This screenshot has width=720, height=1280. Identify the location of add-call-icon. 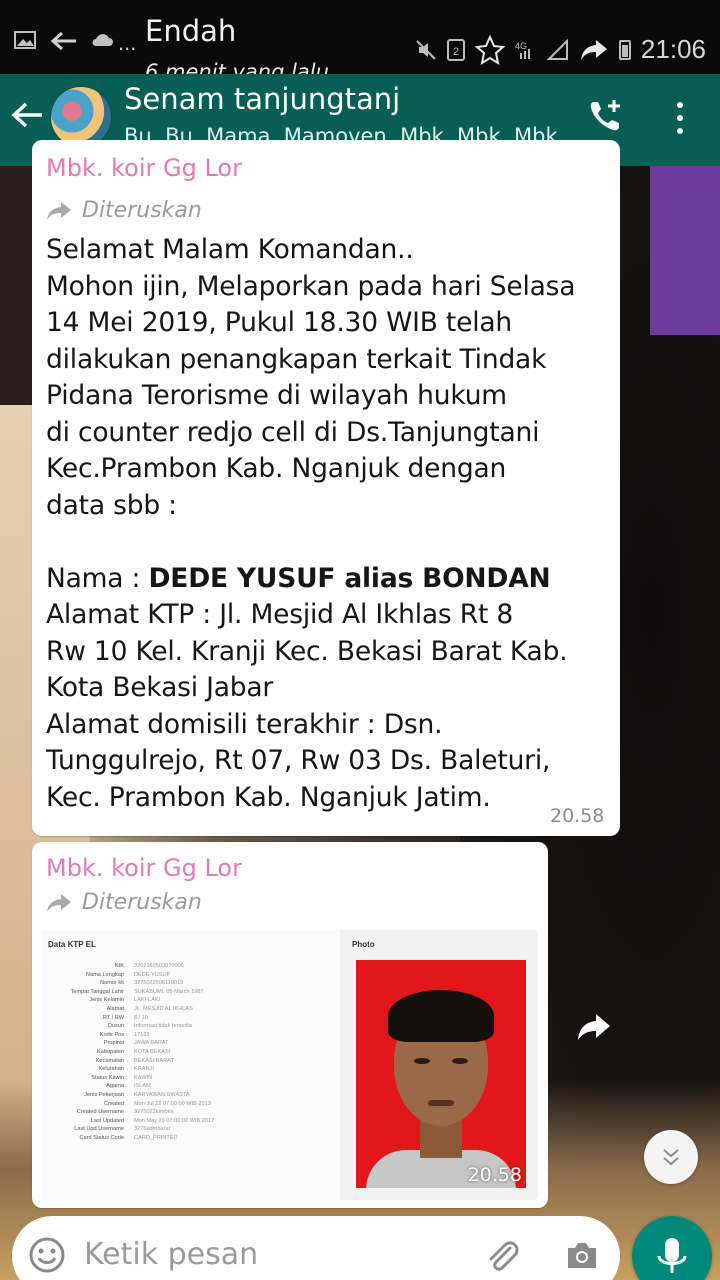
(606, 116).